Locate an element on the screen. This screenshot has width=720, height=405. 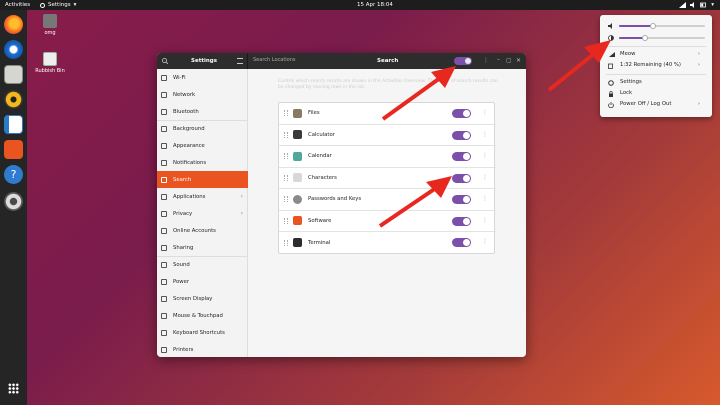
arrow-to-characters-switch is located at coordinates (415, 202).